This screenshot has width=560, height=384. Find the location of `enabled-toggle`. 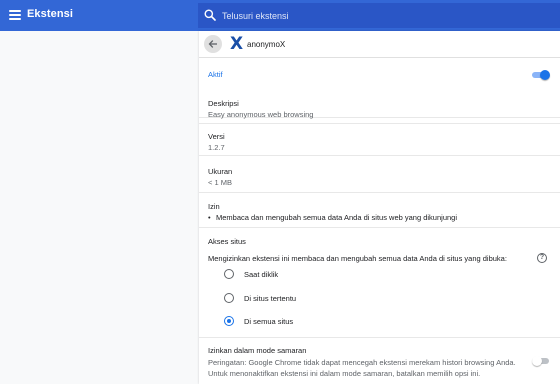

enabled-toggle is located at coordinates (541, 75).